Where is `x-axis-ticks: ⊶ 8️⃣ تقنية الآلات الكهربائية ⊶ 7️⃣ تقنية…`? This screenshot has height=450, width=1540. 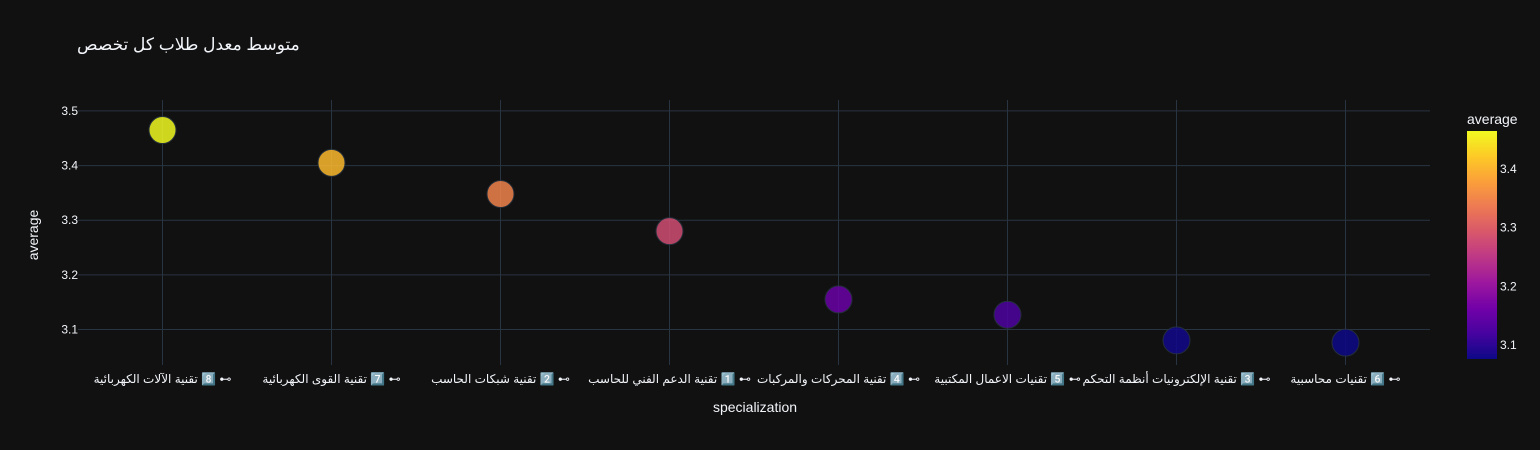
x-axis-ticks: ⊶ 8️⃣ تقنية الآلات الكهربائية ⊶ 7️⃣ تقنية… is located at coordinates (747, 379).